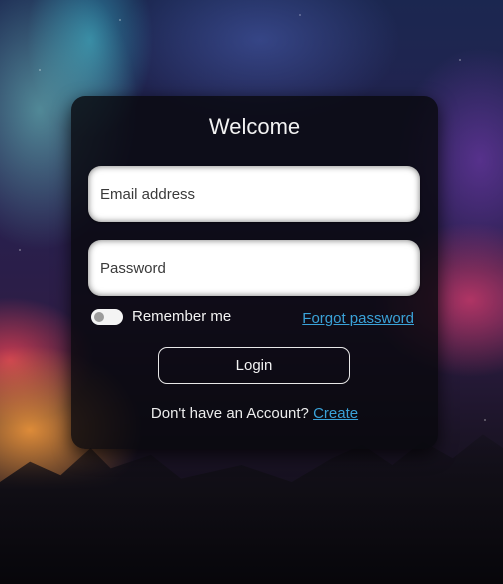 This screenshot has height=584, width=503. I want to click on create-account-link: Create, so click(335, 413).